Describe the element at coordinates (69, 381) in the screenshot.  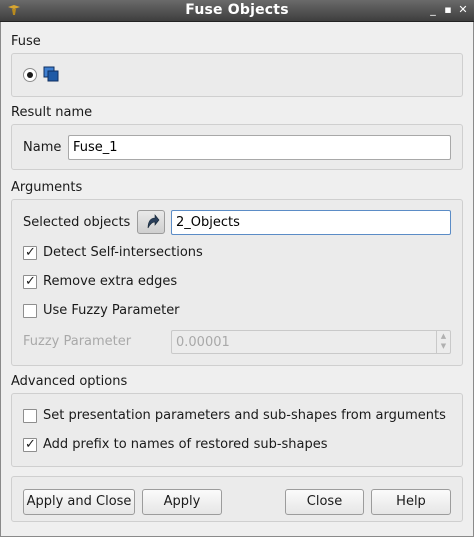
I see `advanced-options-section-label: Advanced options` at that location.